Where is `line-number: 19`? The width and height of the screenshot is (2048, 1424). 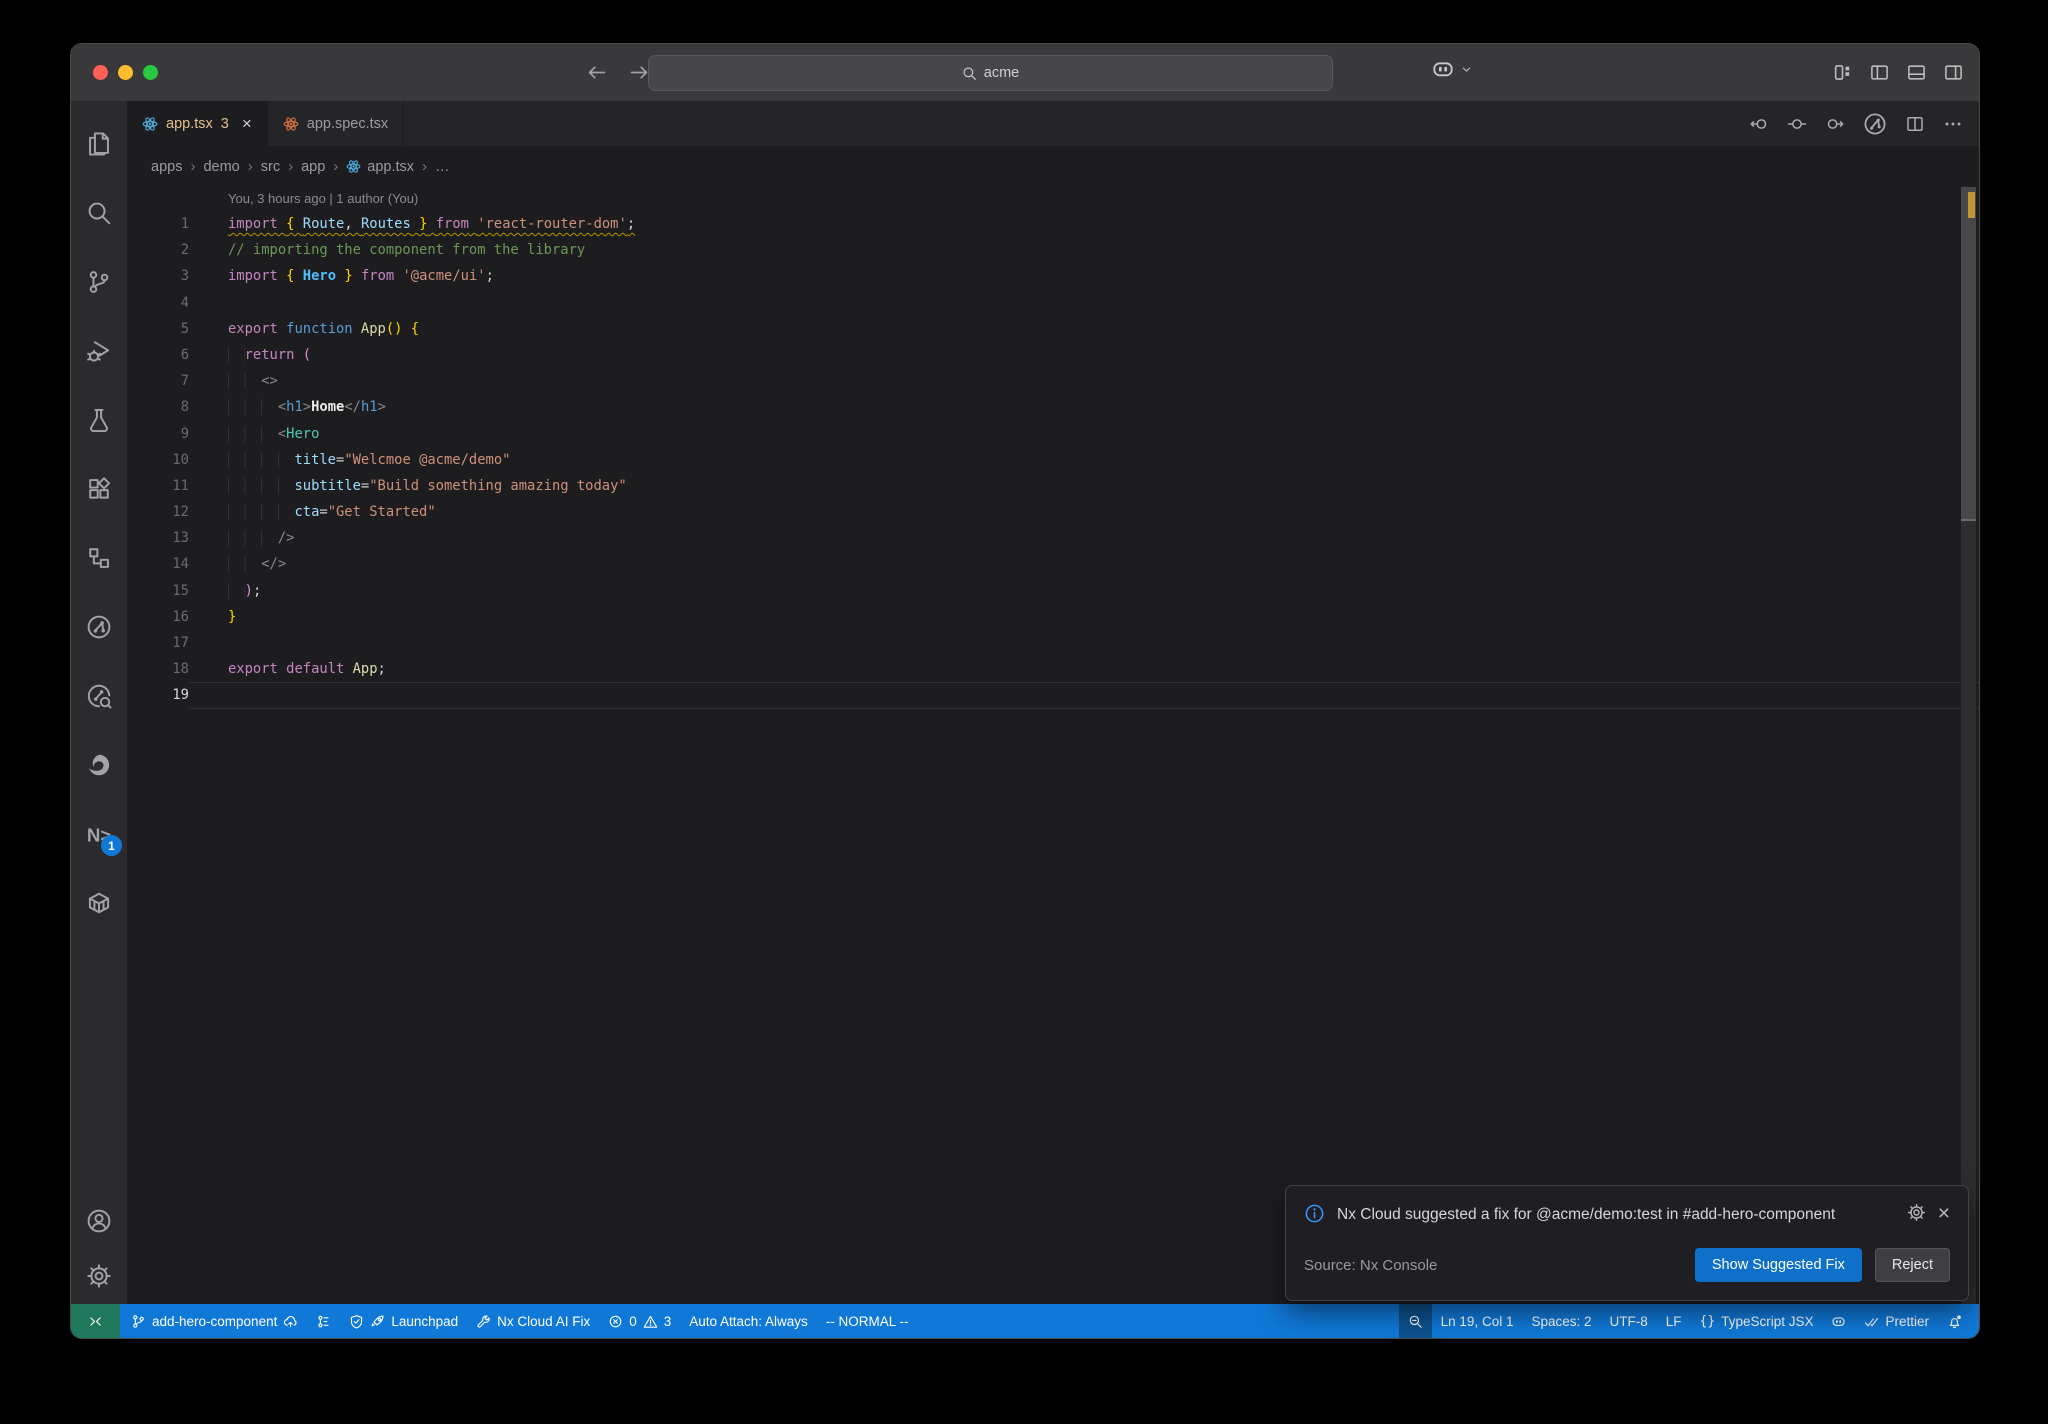 line-number: 19 is located at coordinates (180, 695).